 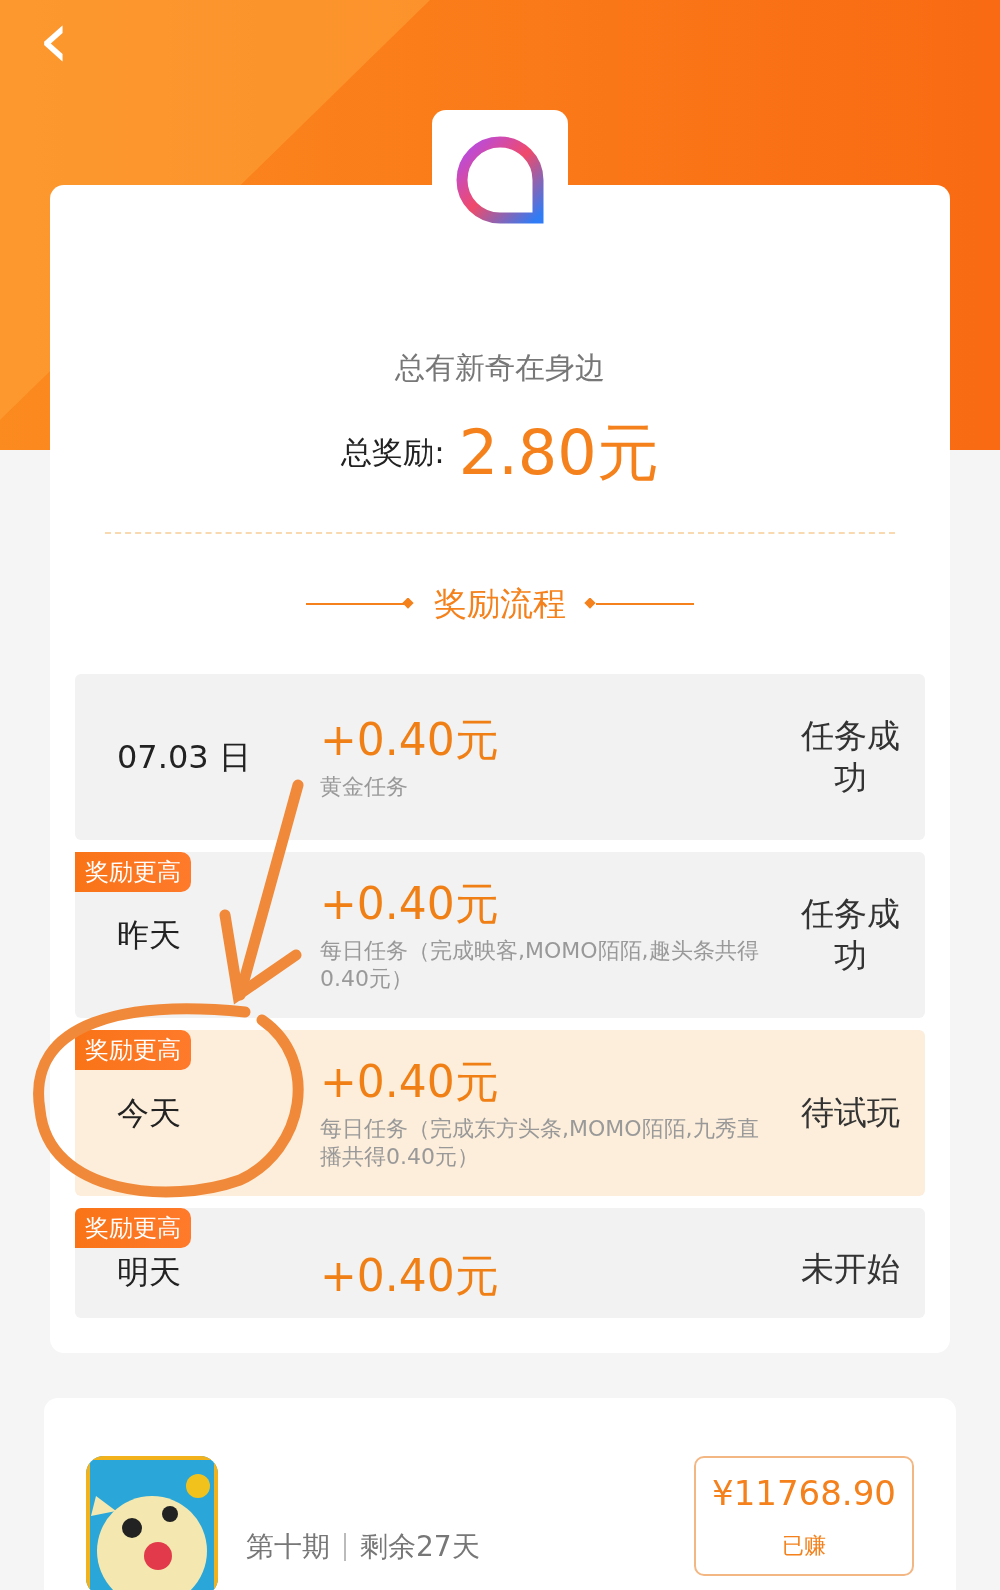 What do you see at coordinates (393, 452) in the screenshot?
I see `total-reward-label: 总奖励:` at bounding box center [393, 452].